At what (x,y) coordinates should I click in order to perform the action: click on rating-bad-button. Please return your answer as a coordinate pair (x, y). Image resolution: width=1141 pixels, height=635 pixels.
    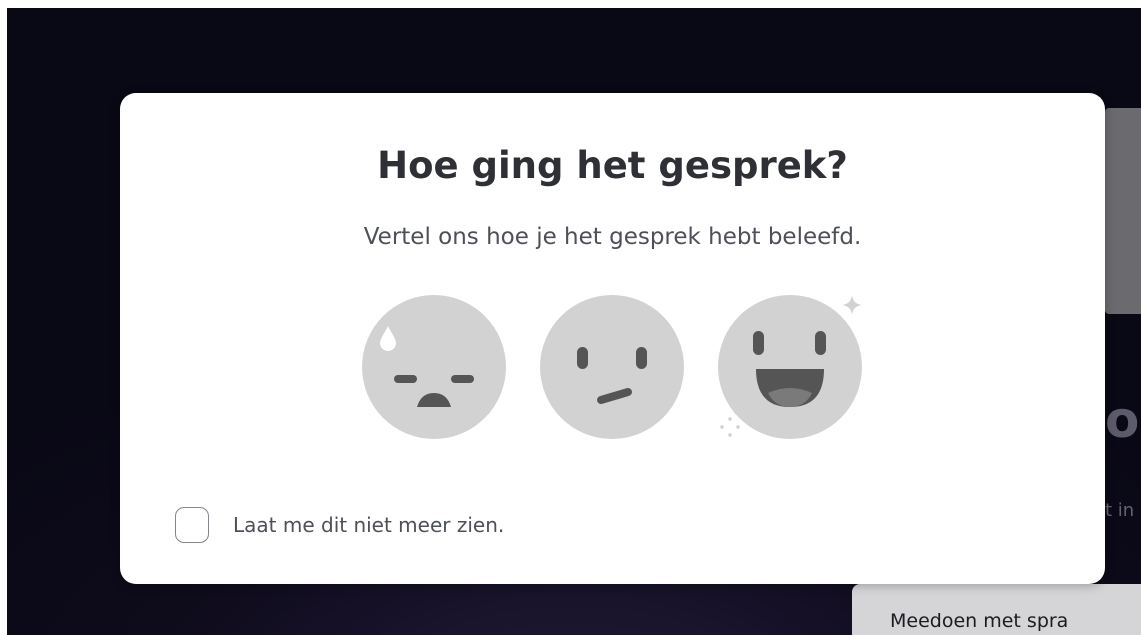
    Looking at the image, I should click on (434, 367).